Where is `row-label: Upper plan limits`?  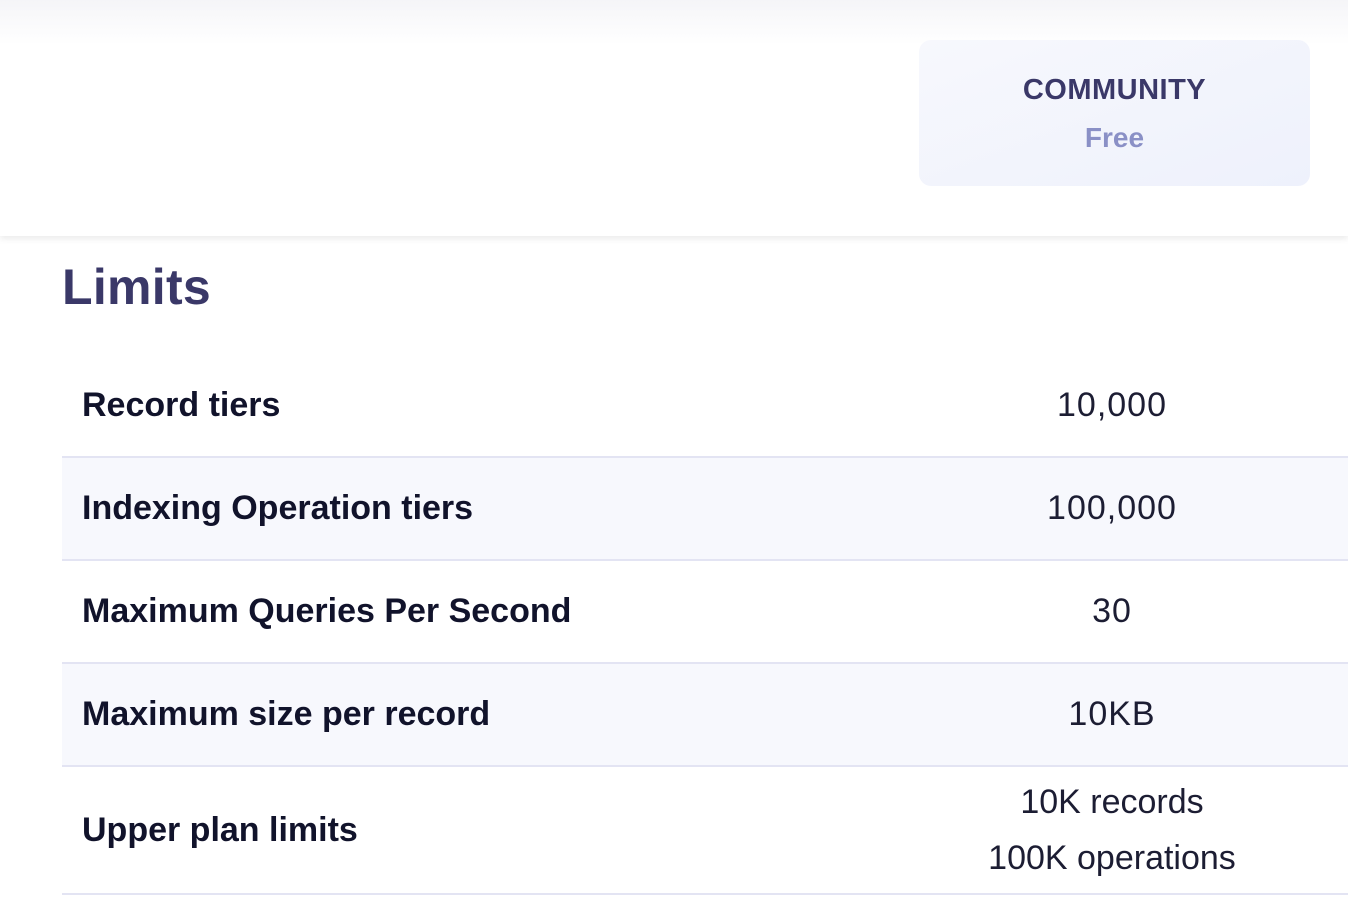
row-label: Upper plan limits is located at coordinates (220, 829).